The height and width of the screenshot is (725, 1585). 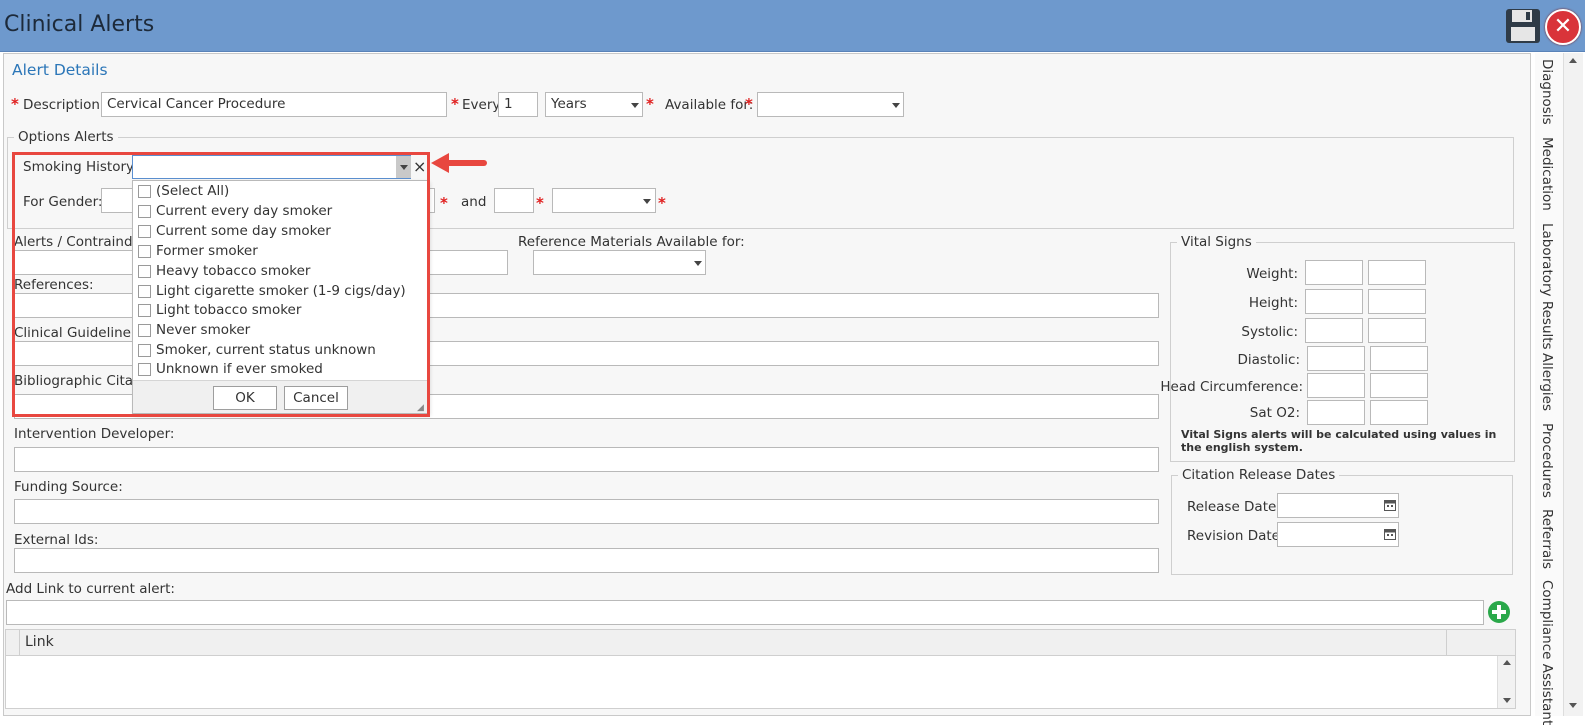 What do you see at coordinates (518, 104) in the screenshot?
I see `every-field: 1` at bounding box center [518, 104].